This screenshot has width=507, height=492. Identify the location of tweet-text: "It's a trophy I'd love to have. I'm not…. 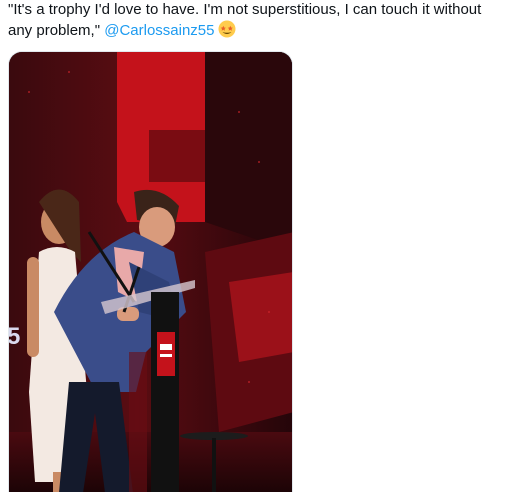
(255, 20).